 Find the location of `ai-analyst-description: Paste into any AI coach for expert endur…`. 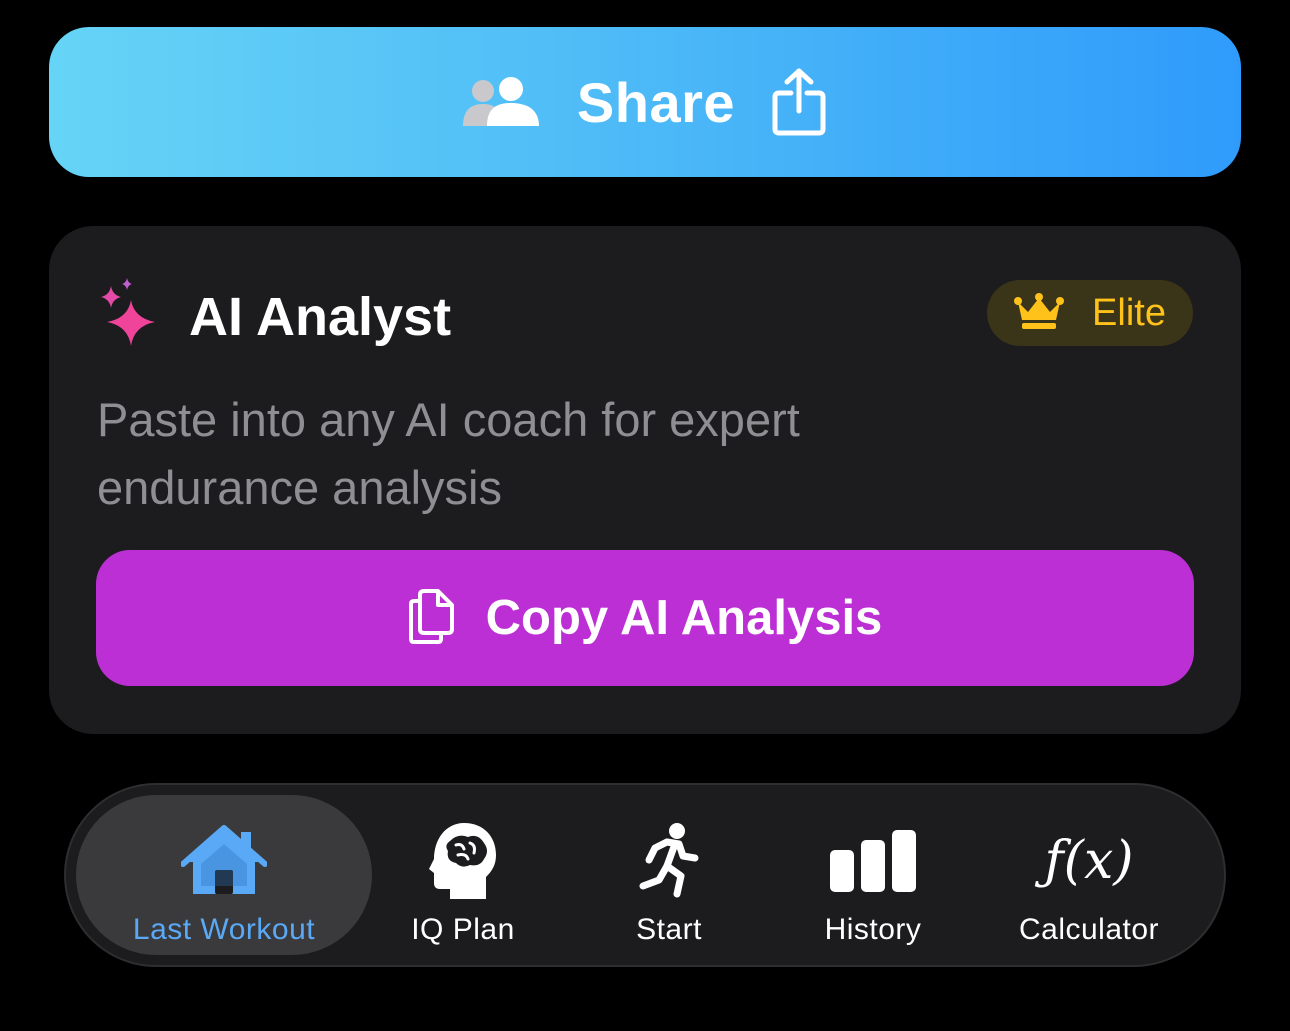

ai-analyst-description: Paste into any AI coach for expert endur… is located at coordinates (448, 453).